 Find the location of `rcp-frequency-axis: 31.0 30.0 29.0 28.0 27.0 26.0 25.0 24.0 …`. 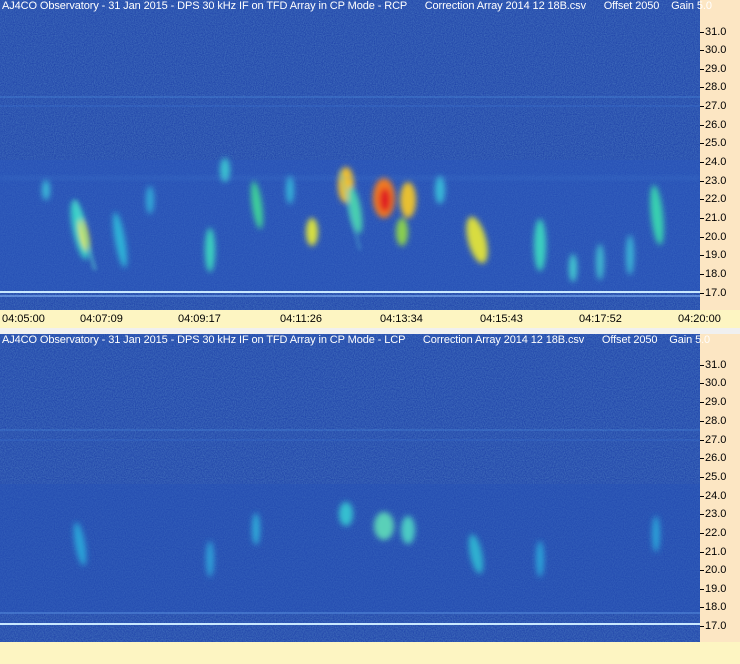

rcp-frequency-axis: 31.0 30.0 29.0 28.0 27.0 26.0 25.0 24.0 … is located at coordinates (720, 155).